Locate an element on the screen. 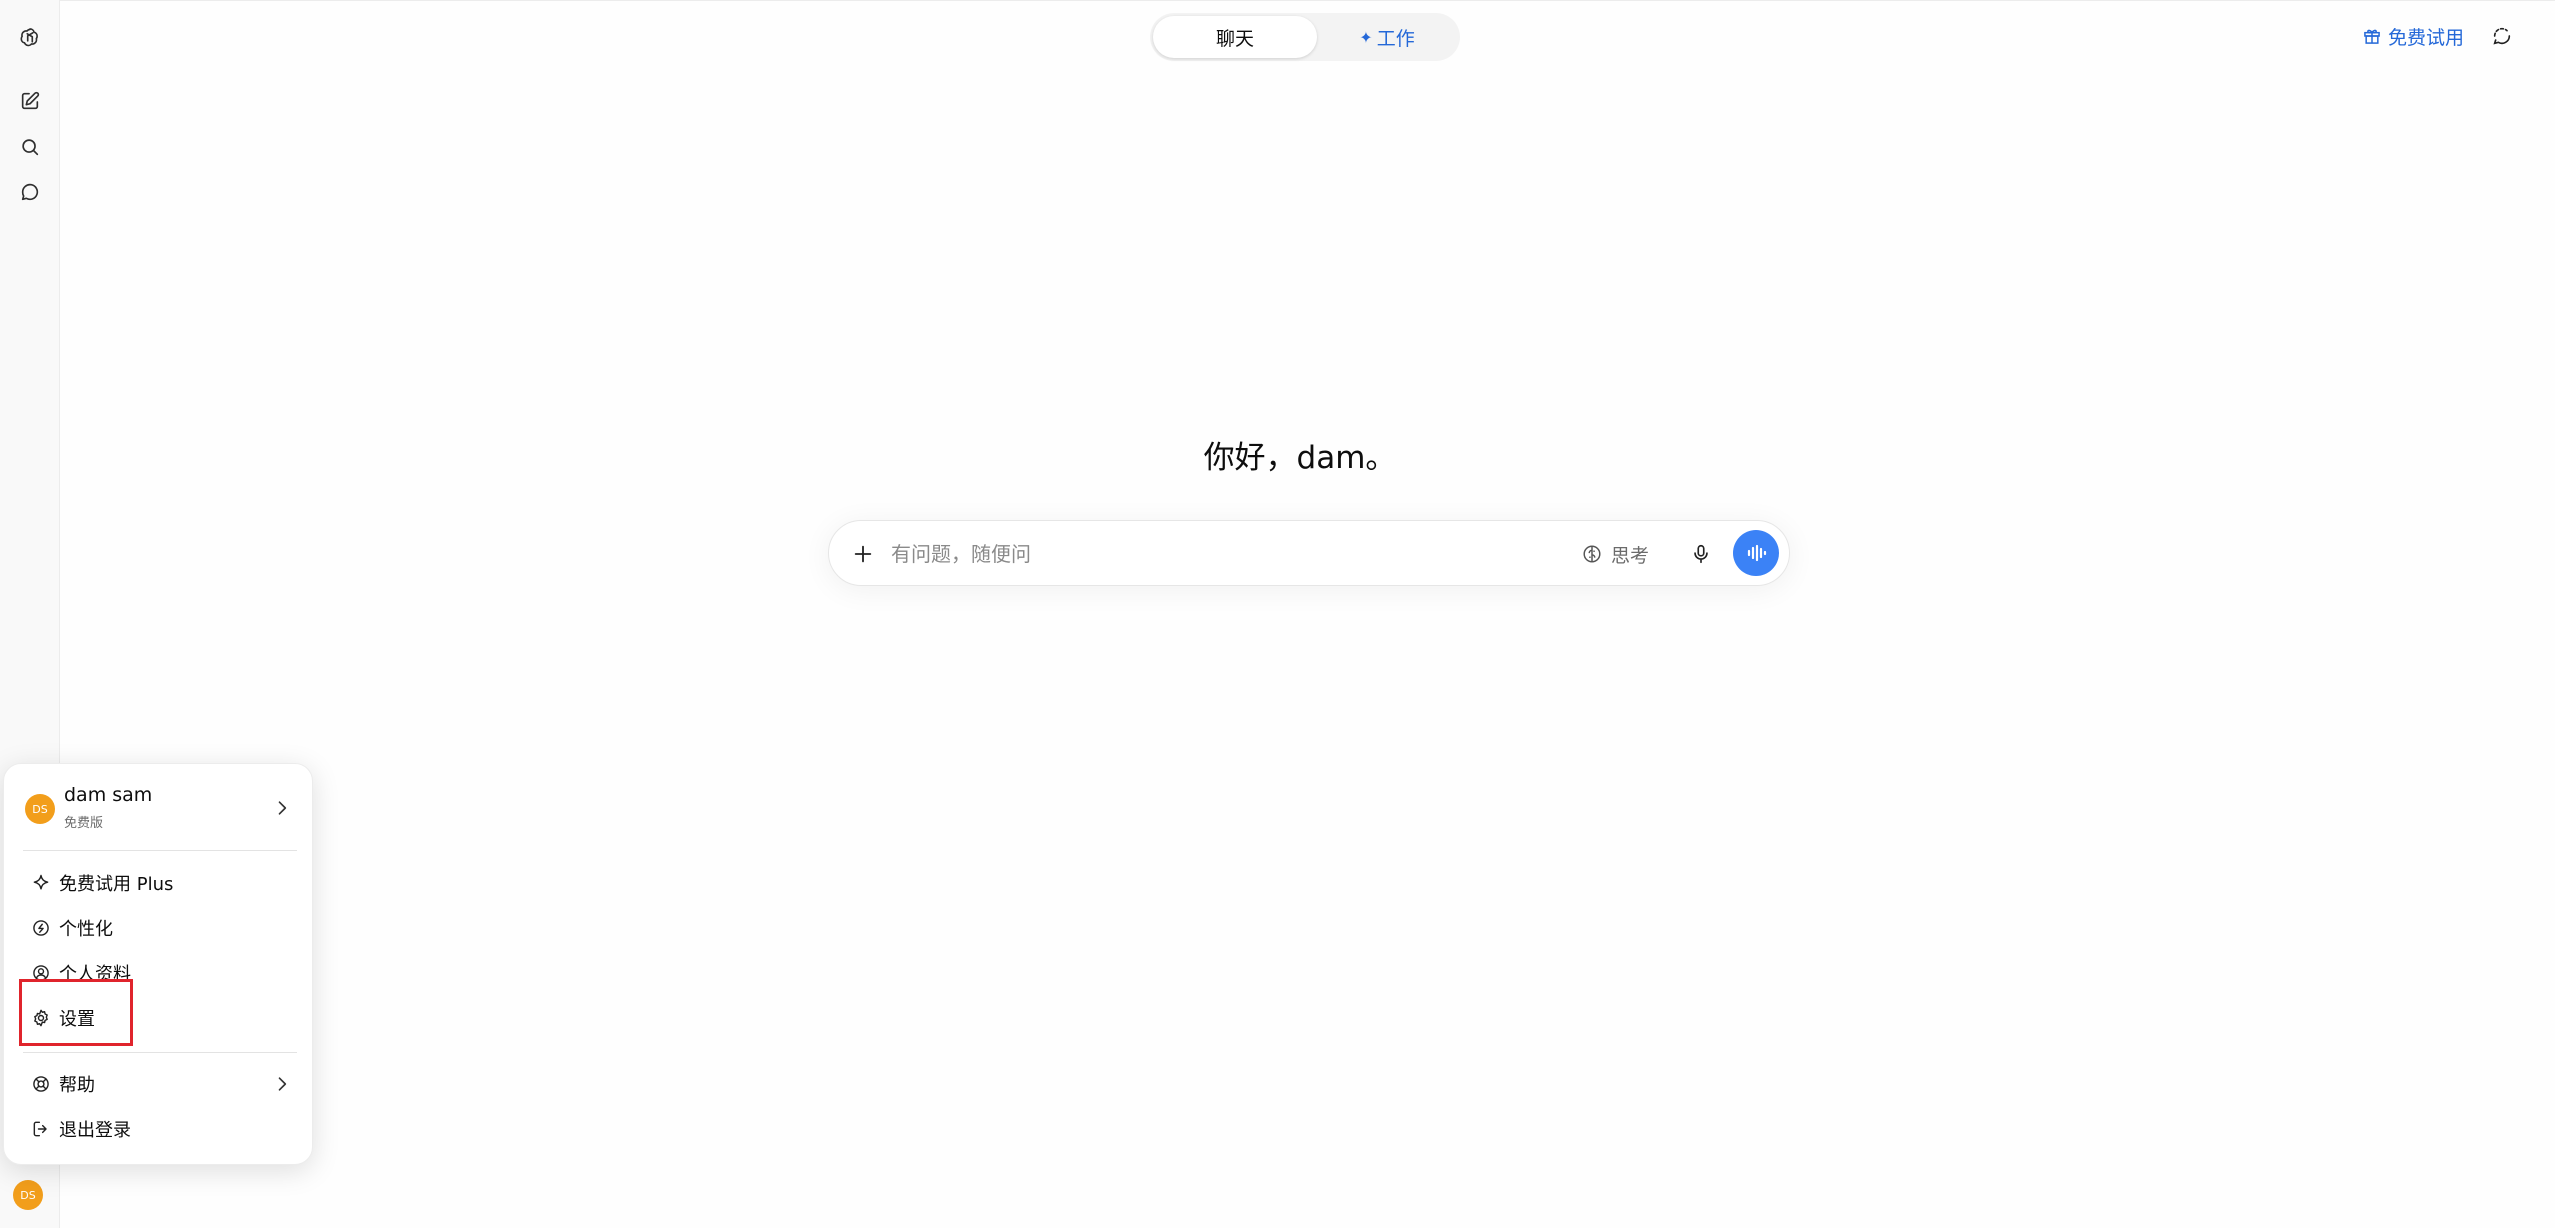 This screenshot has width=2555, height=1228. greeting-heading: 你好，dam。 is located at coordinates (1300, 458).